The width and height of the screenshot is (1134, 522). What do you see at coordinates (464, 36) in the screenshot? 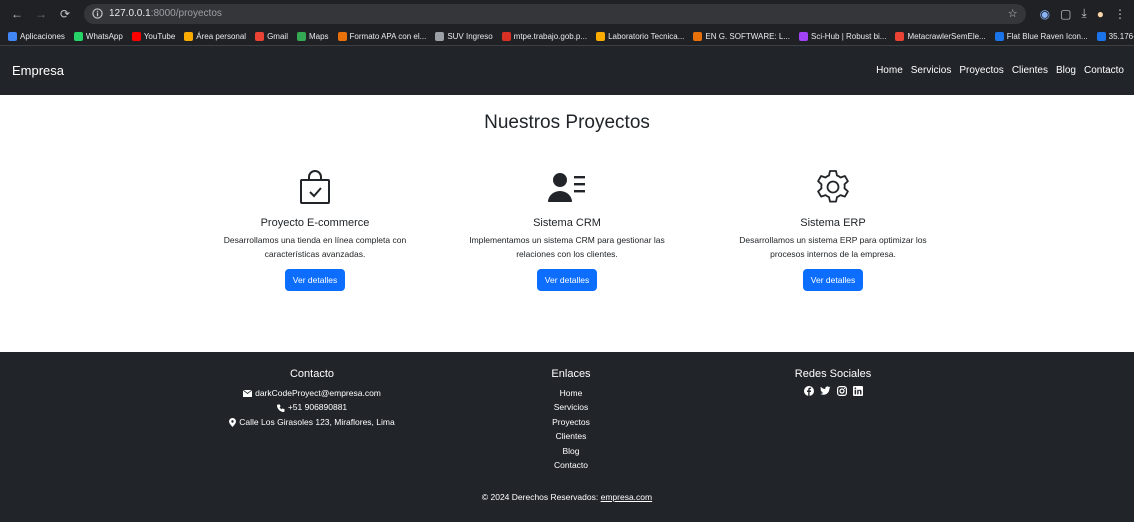
I see `bookmark-item: SUV Ingreso` at bounding box center [464, 36].